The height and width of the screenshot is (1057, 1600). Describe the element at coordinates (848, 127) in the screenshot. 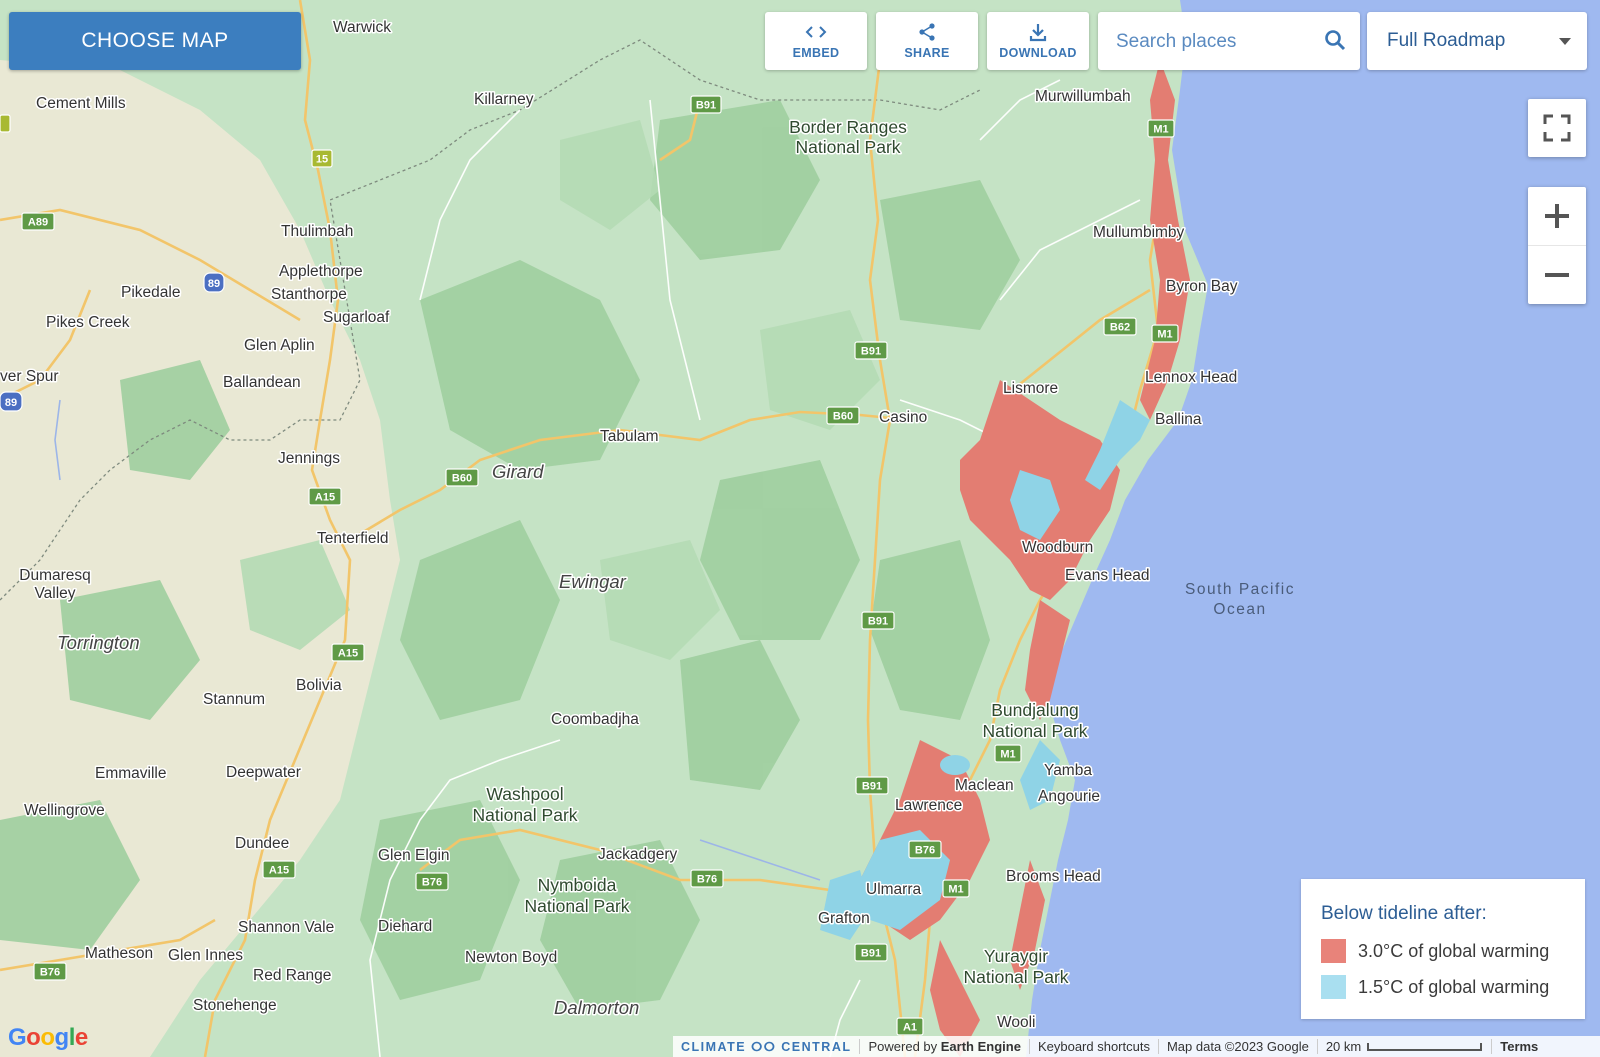

I see `place-border-ranges-1: Border Ranges` at that location.